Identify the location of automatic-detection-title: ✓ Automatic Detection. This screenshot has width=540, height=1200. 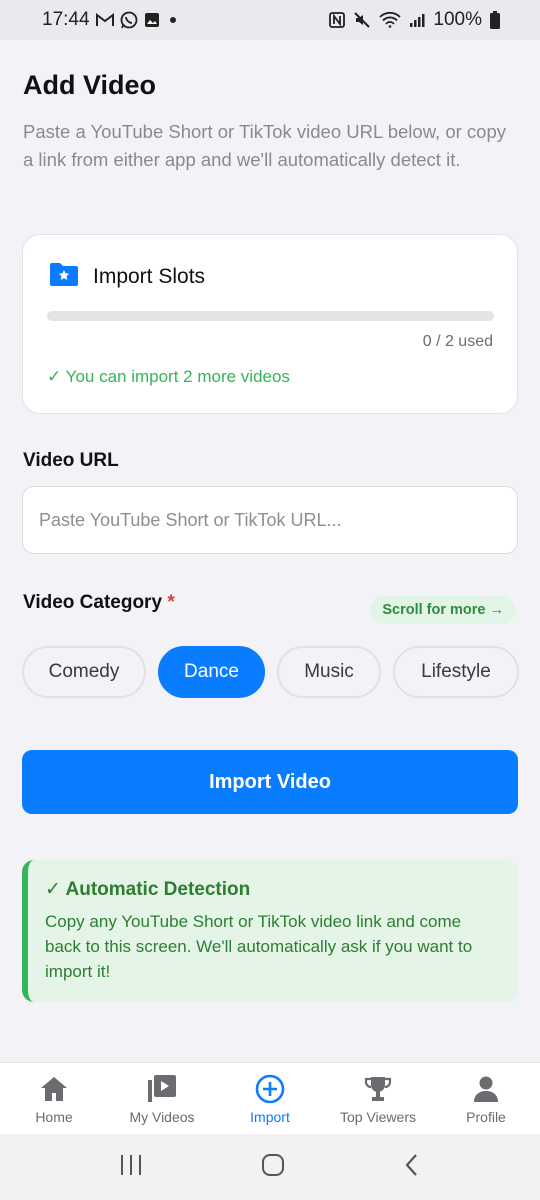
(148, 889).